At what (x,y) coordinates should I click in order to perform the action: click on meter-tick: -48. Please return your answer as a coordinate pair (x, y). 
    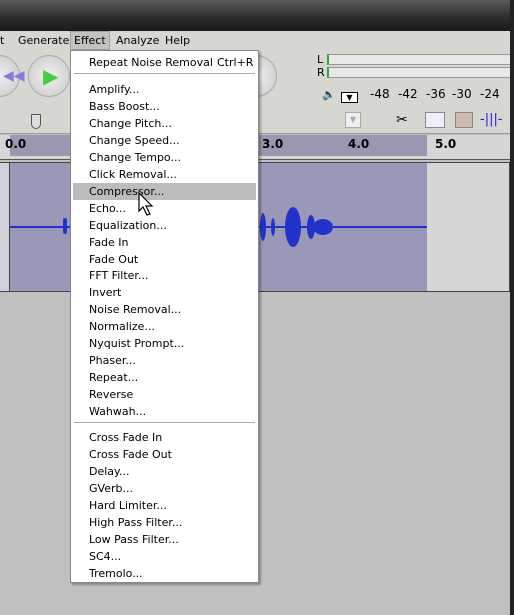
    Looking at the image, I should click on (380, 94).